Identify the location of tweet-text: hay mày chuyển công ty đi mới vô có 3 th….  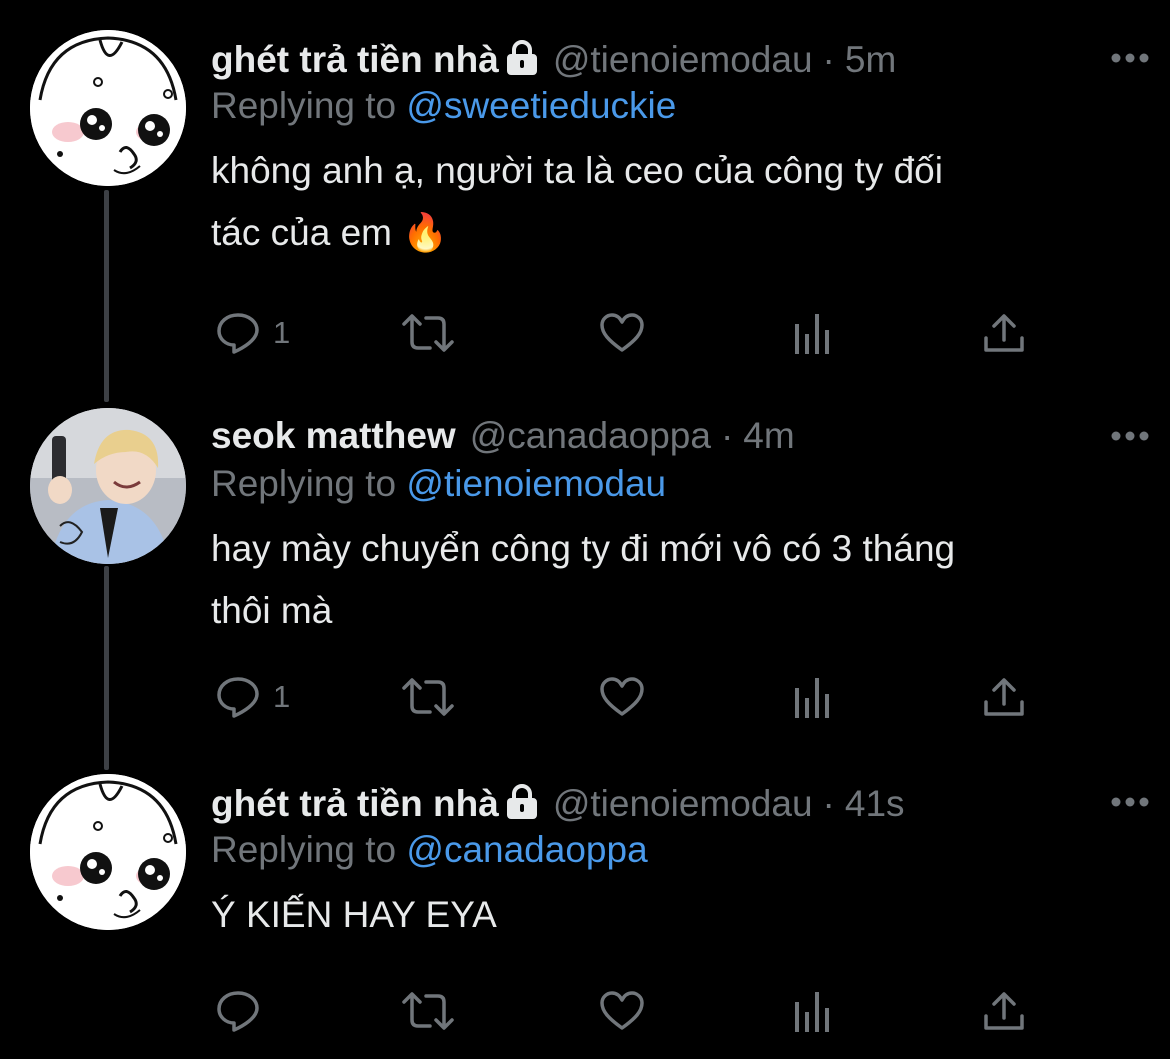
(670, 580).